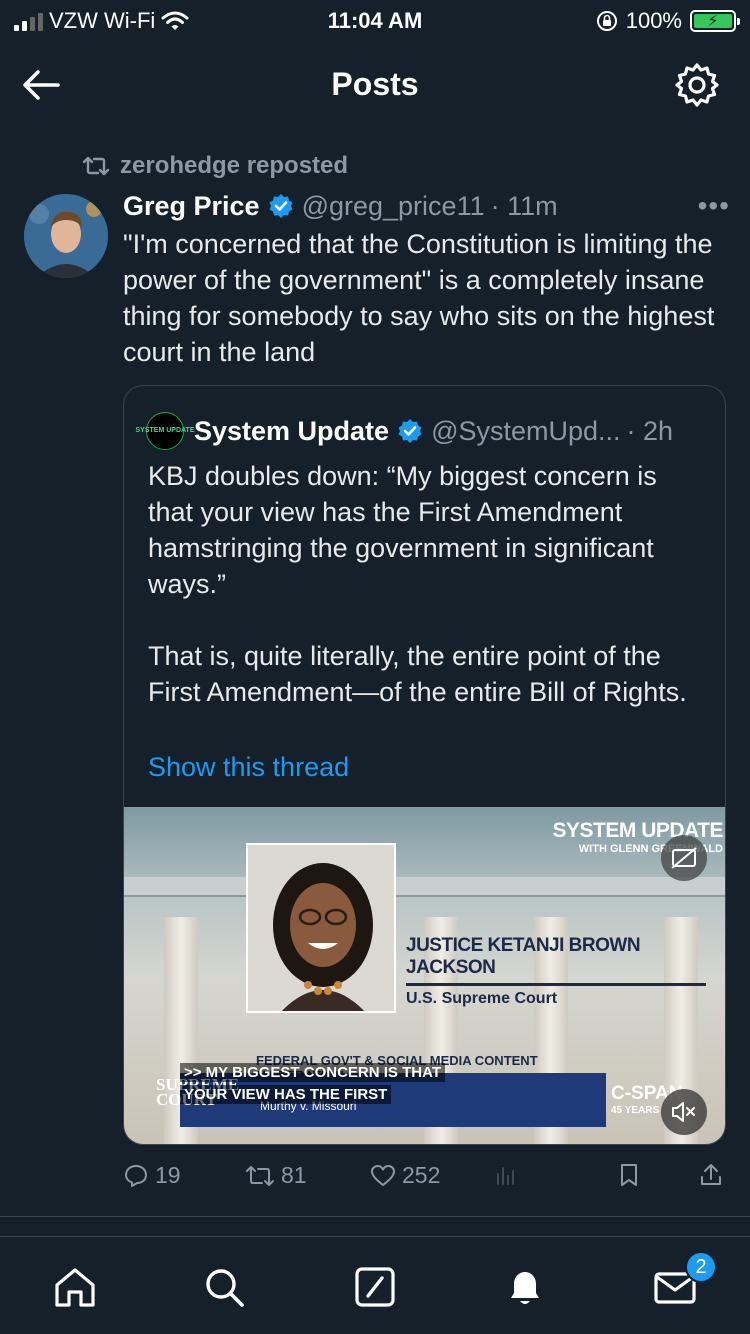  Describe the element at coordinates (321, 928) in the screenshot. I see `speaker-portrait` at that location.